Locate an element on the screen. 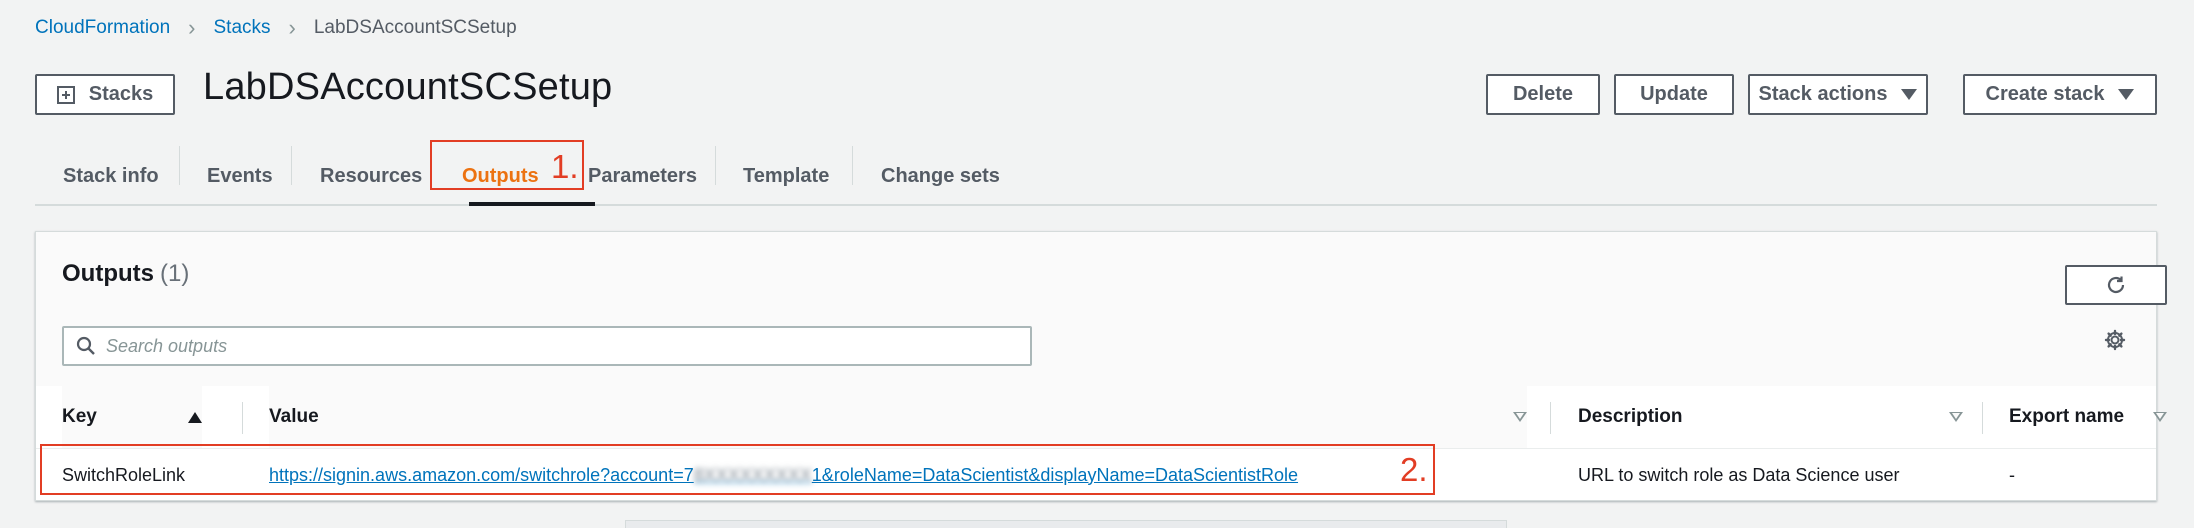 The image size is (2194, 528). tab-label: Template is located at coordinates (786, 175).